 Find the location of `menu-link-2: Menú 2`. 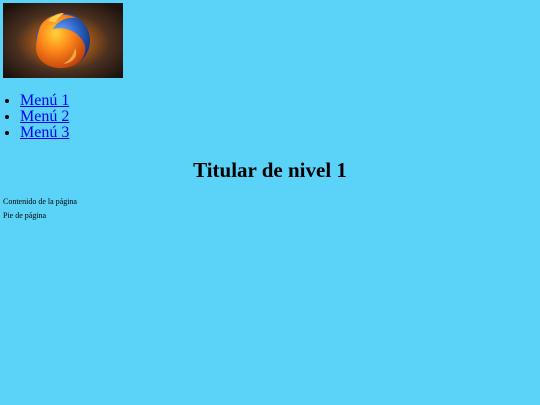

menu-link-2: Menú 2 is located at coordinates (44, 116).